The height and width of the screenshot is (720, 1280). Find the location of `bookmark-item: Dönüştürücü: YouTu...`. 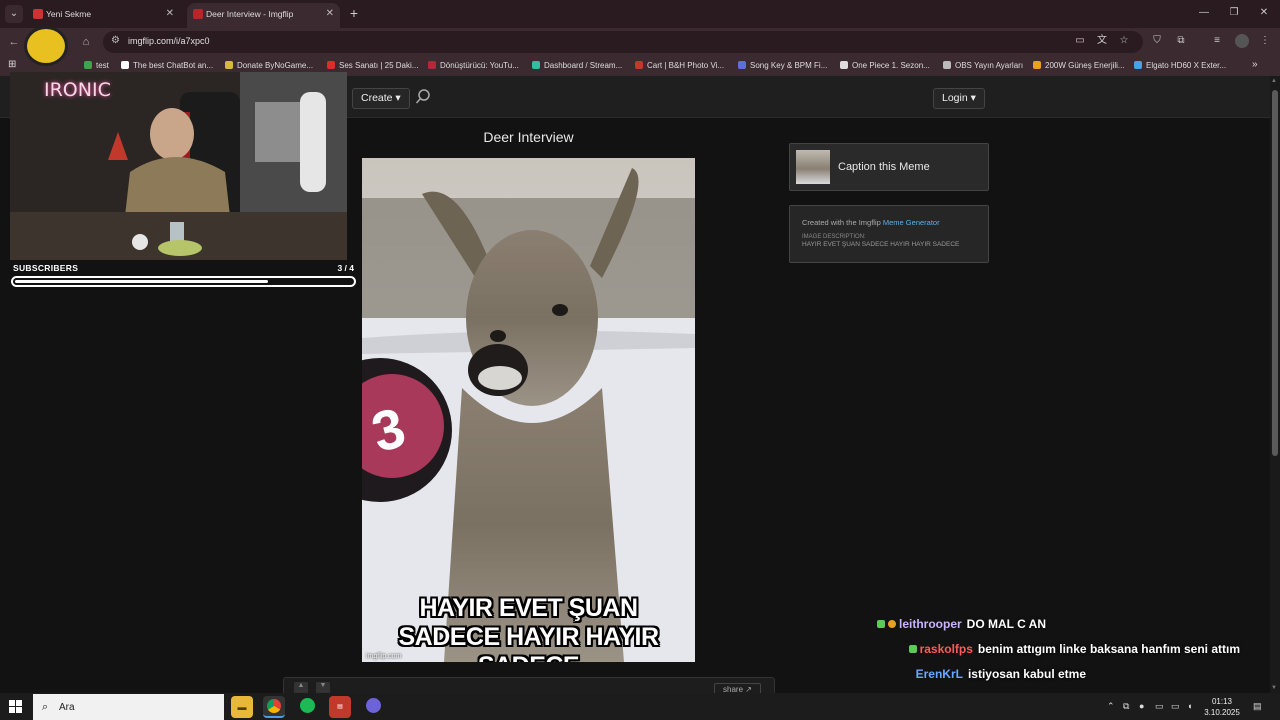

bookmark-item: Dönüştürücü: YouTu... is located at coordinates (473, 65).